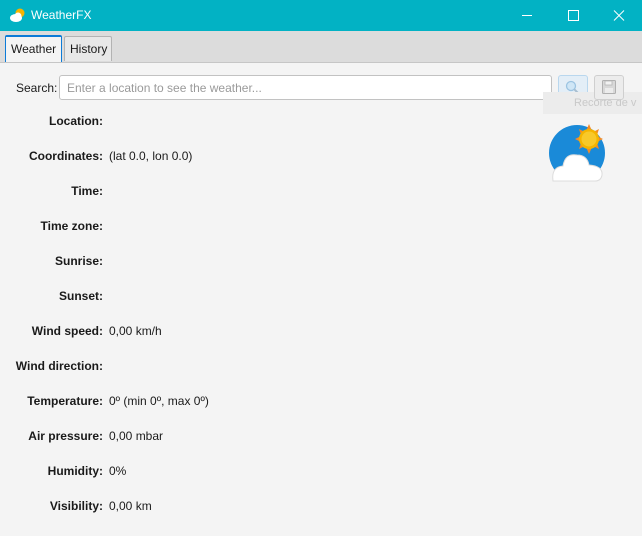 Image resolution: width=642 pixels, height=536 pixels. I want to click on coordinates-label: Coordinates:, so click(65, 156).